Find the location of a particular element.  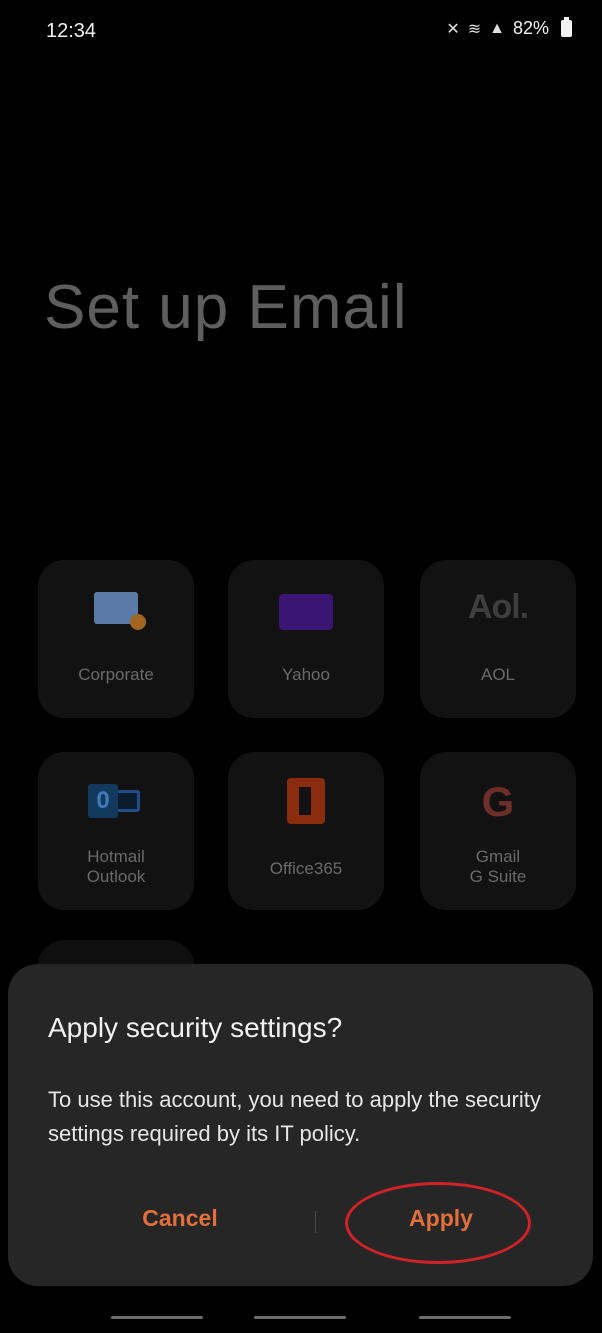

corporate-mail-icon is located at coordinates (120, 611).